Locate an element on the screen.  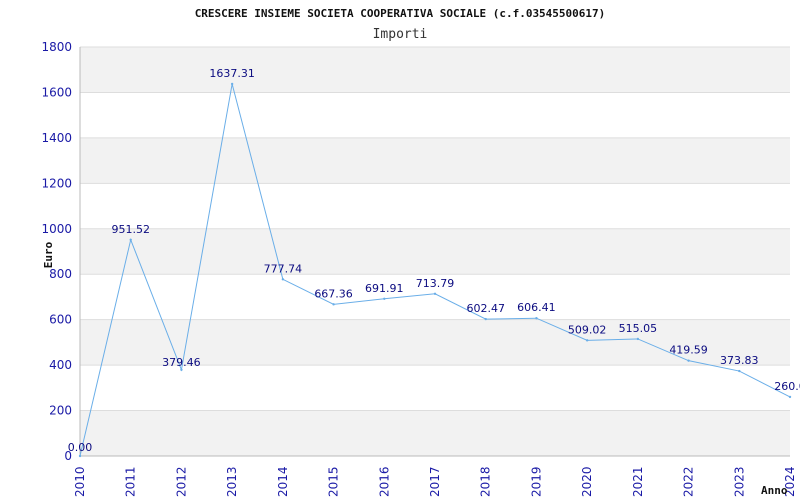
x-tick-label: 2017 is located at coordinates (435, 481).